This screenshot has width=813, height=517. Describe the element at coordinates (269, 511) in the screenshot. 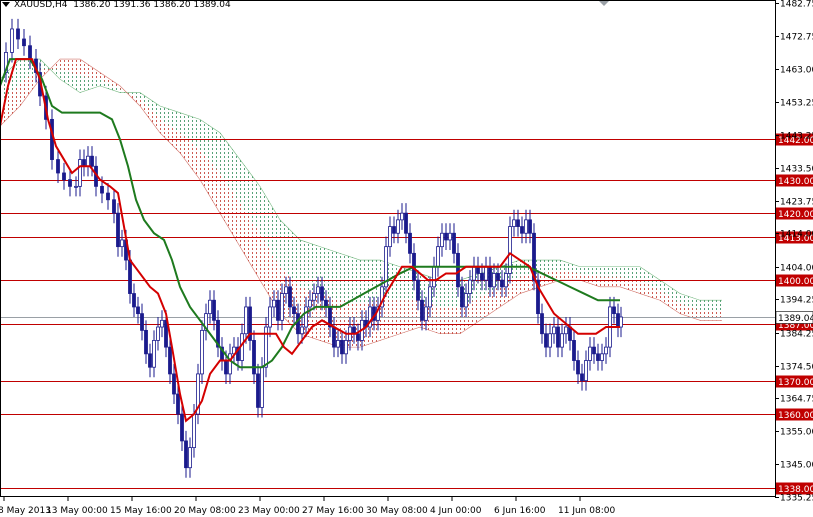

I see `time-label-4: 23 May 00:00` at that location.